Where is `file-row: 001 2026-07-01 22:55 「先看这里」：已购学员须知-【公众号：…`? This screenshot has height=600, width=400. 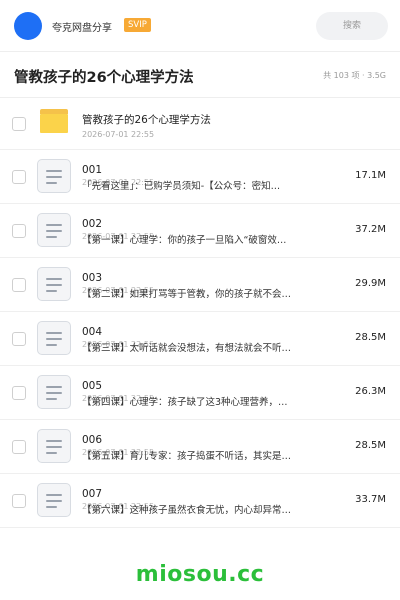
file-row: 001 2026-07-01 22:55 「先看这里」：已购学员须知-【公众号：… is located at coordinates (200, 177).